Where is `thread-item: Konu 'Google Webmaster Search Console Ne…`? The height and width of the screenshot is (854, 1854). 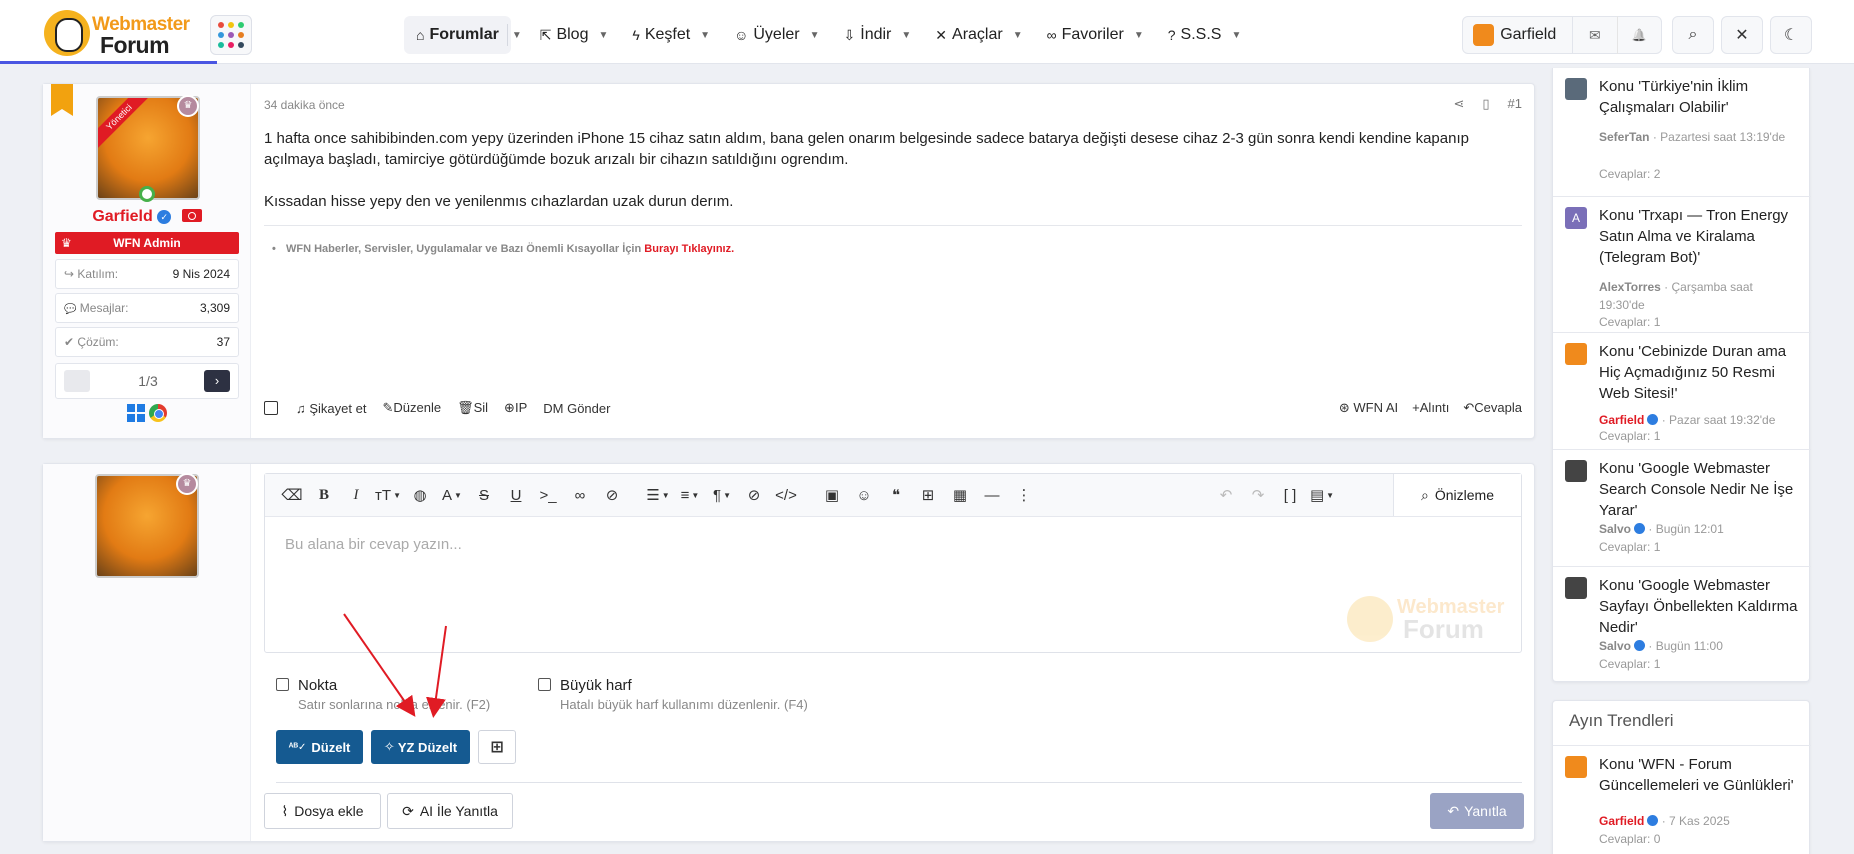 thread-item: Konu 'Google Webmaster Search Console Ne… is located at coordinates (1682, 508).